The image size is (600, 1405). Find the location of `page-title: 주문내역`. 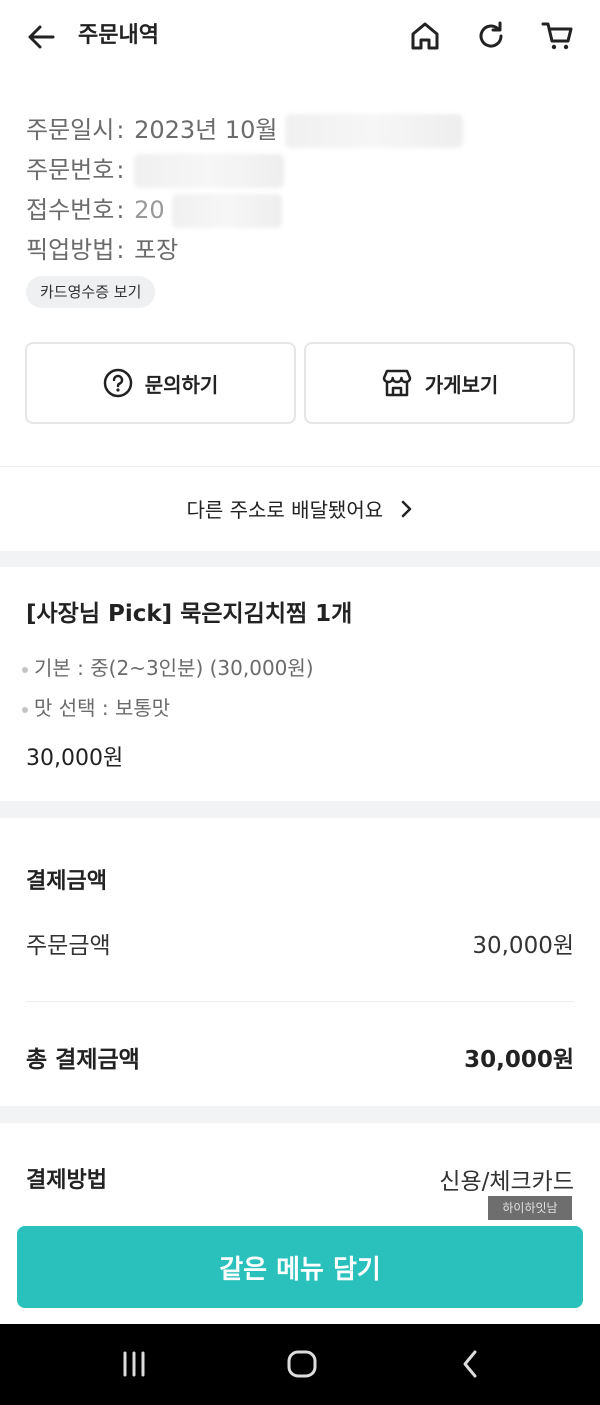

page-title: 주문내역 is located at coordinates (118, 35).